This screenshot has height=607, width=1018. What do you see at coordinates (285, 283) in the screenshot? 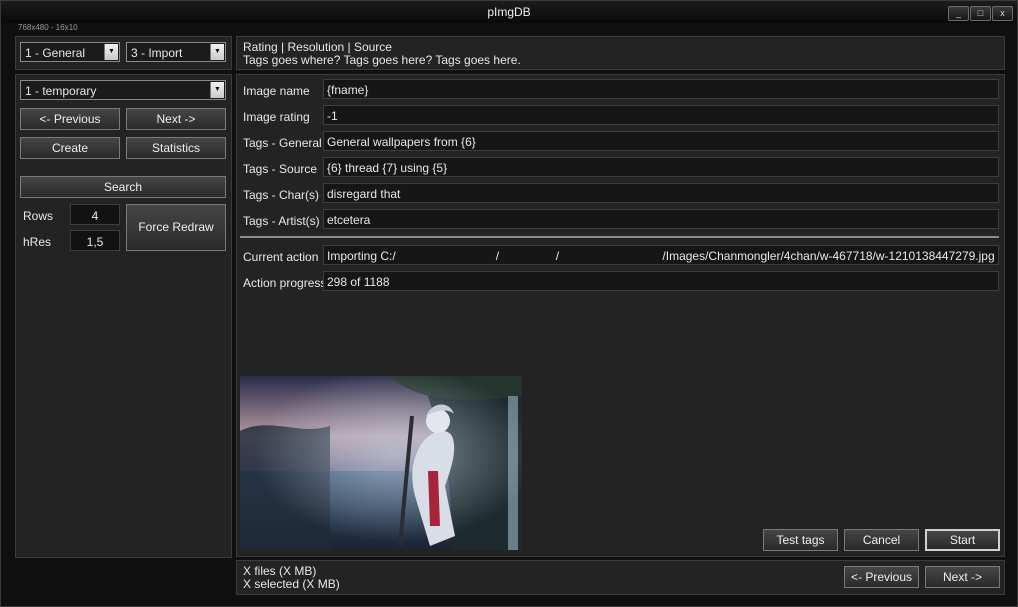
I see `action-progress-label: Action progress` at bounding box center [285, 283].